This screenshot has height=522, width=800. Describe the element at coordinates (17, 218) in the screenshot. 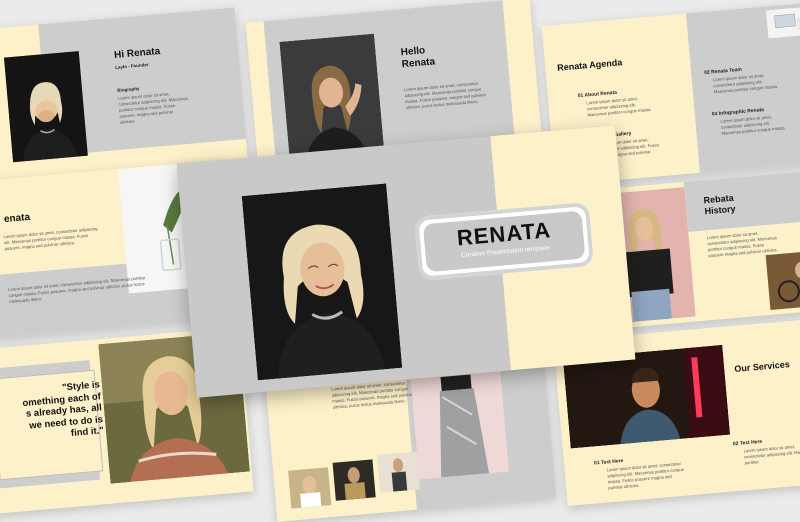

I see `slide-title: enata` at that location.